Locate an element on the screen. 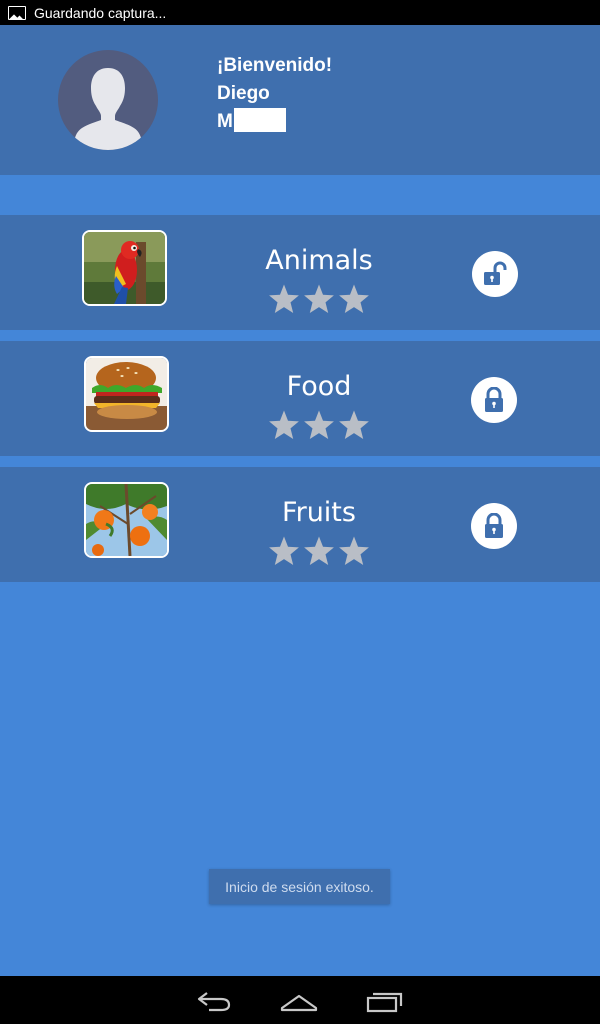  home-icon is located at coordinates (299, 1001).